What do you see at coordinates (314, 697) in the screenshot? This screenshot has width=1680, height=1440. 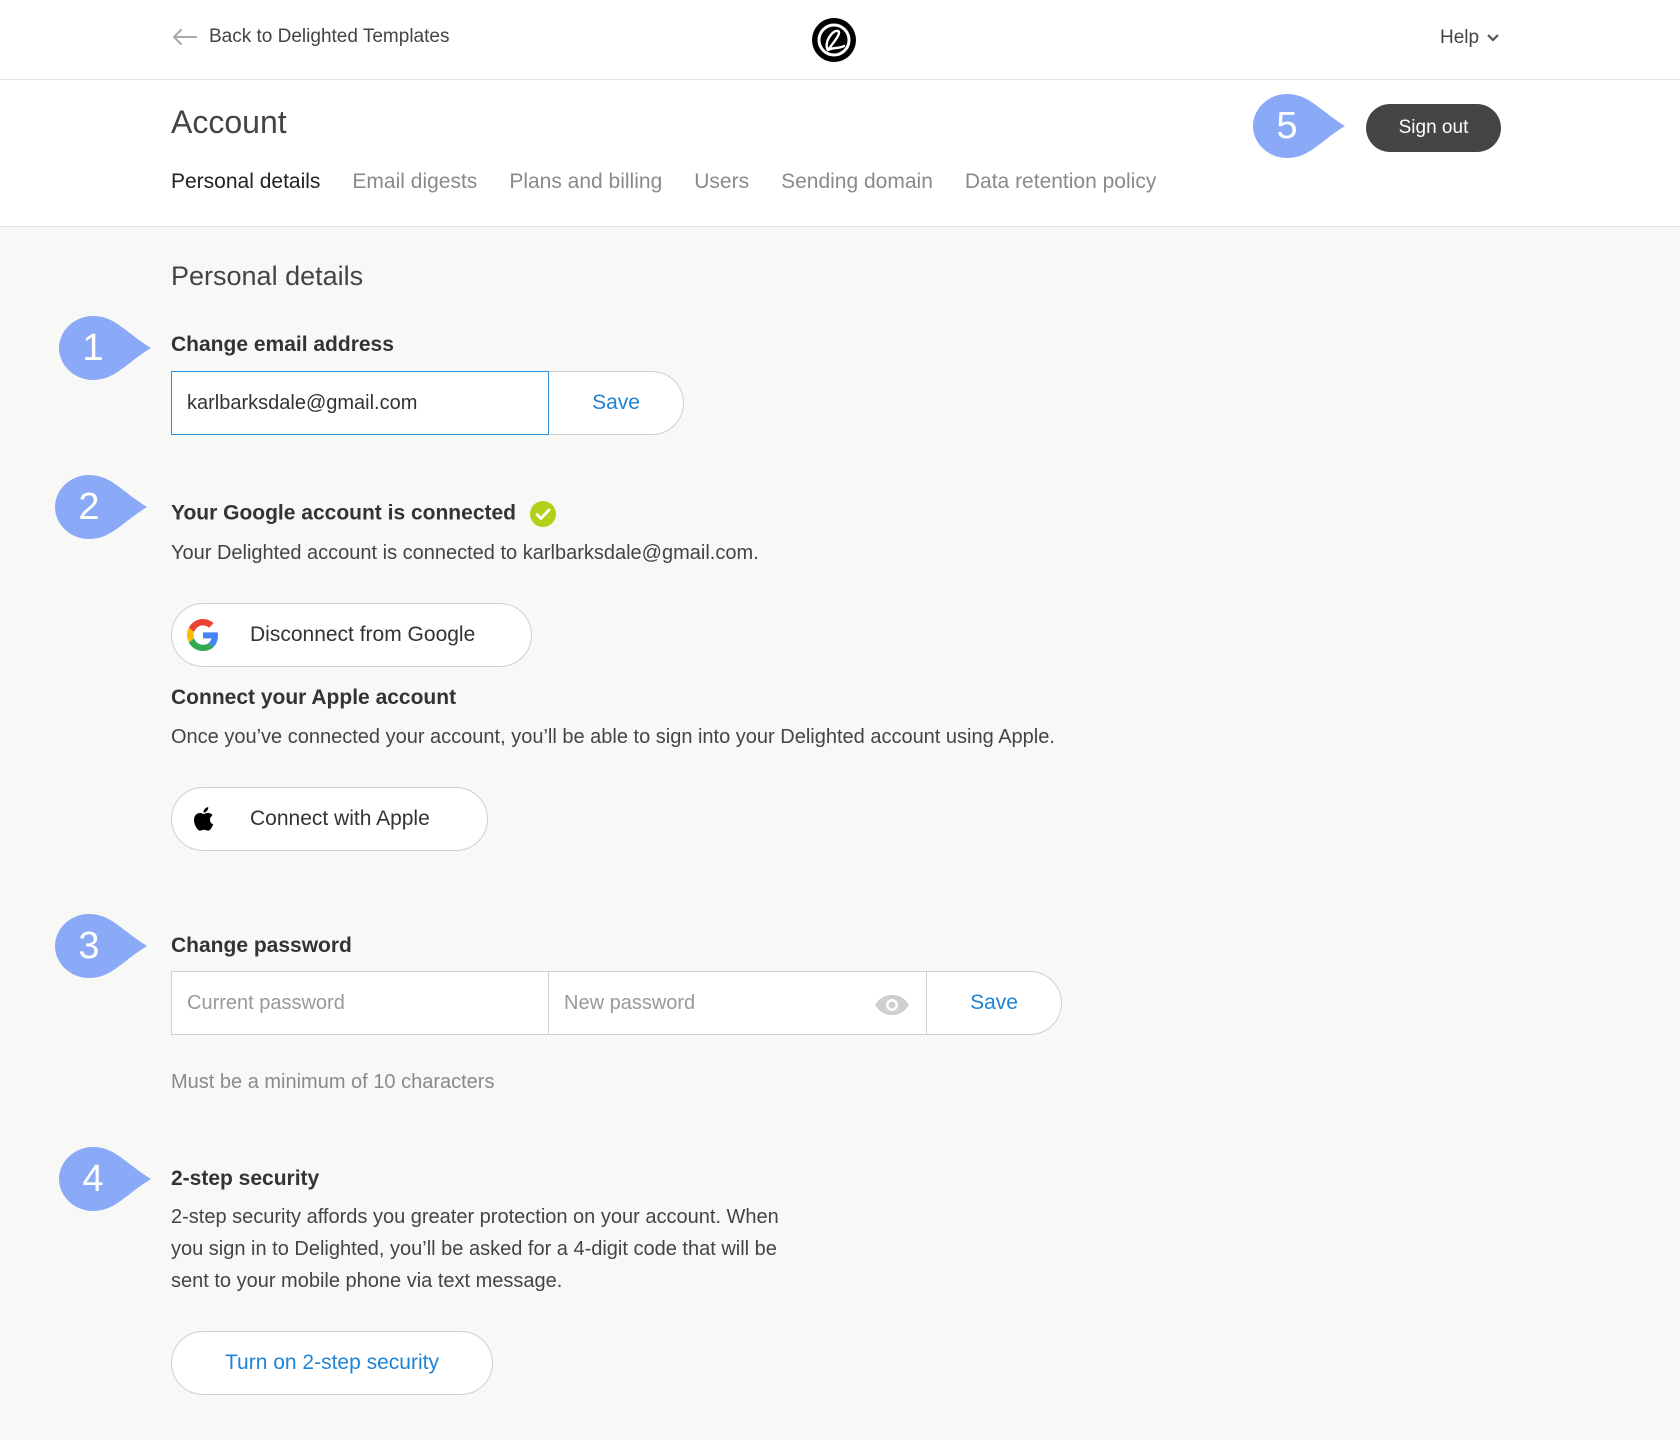 I see `apple-label: Connect your Apple account` at bounding box center [314, 697].